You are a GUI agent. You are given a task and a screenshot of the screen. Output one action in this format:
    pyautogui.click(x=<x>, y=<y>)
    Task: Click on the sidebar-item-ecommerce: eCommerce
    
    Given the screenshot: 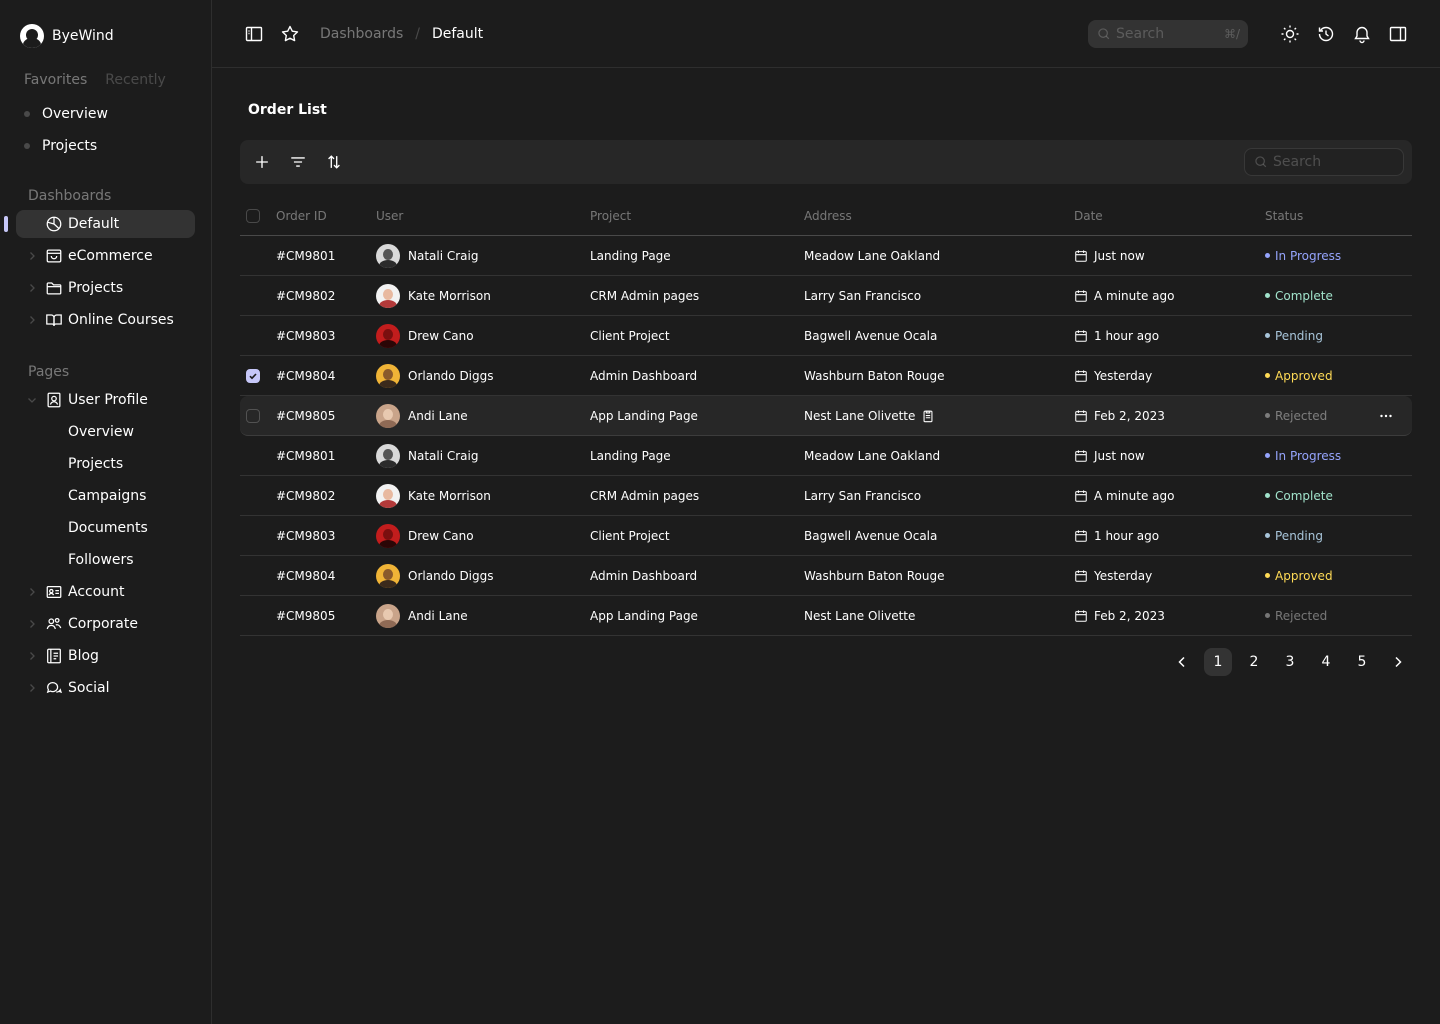 What is the action you would take?
    pyautogui.click(x=105, y=256)
    